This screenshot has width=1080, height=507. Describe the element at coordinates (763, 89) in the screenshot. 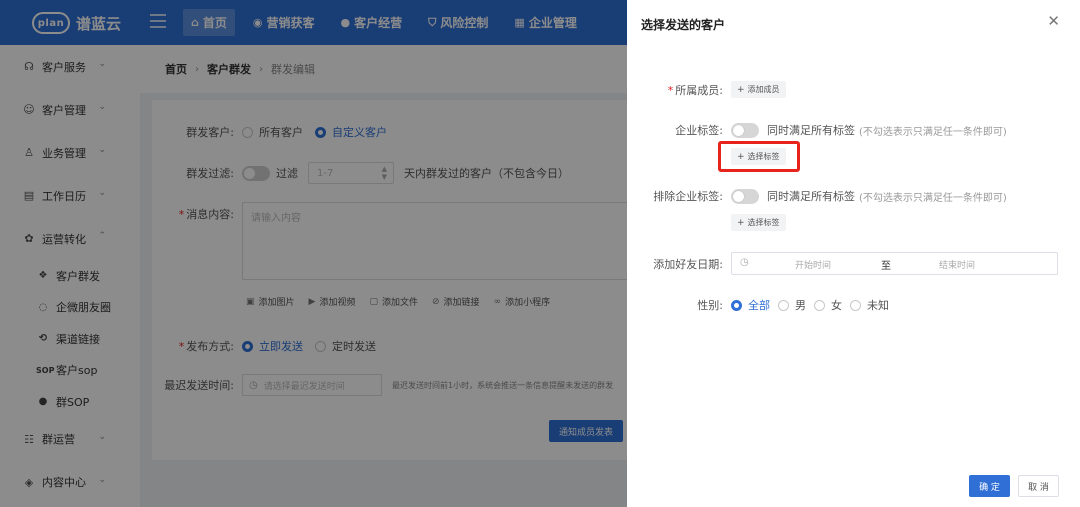

I see `add-member-label: 添加成员` at that location.